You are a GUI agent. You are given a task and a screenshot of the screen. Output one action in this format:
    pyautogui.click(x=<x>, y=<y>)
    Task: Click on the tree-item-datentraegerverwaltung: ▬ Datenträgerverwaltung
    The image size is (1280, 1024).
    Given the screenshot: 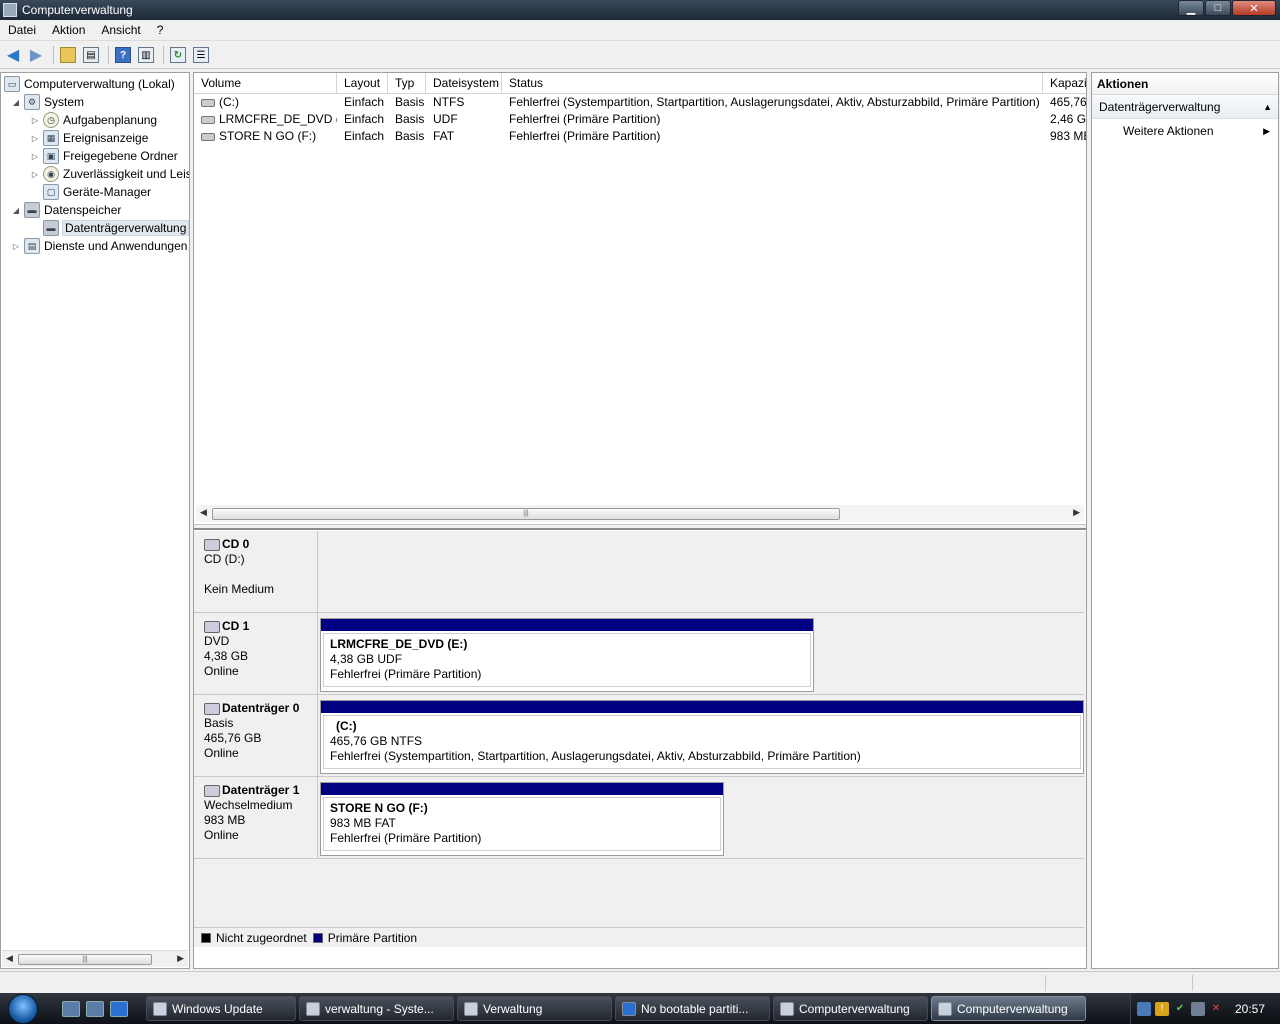 What is the action you would take?
    pyautogui.click(x=116, y=228)
    